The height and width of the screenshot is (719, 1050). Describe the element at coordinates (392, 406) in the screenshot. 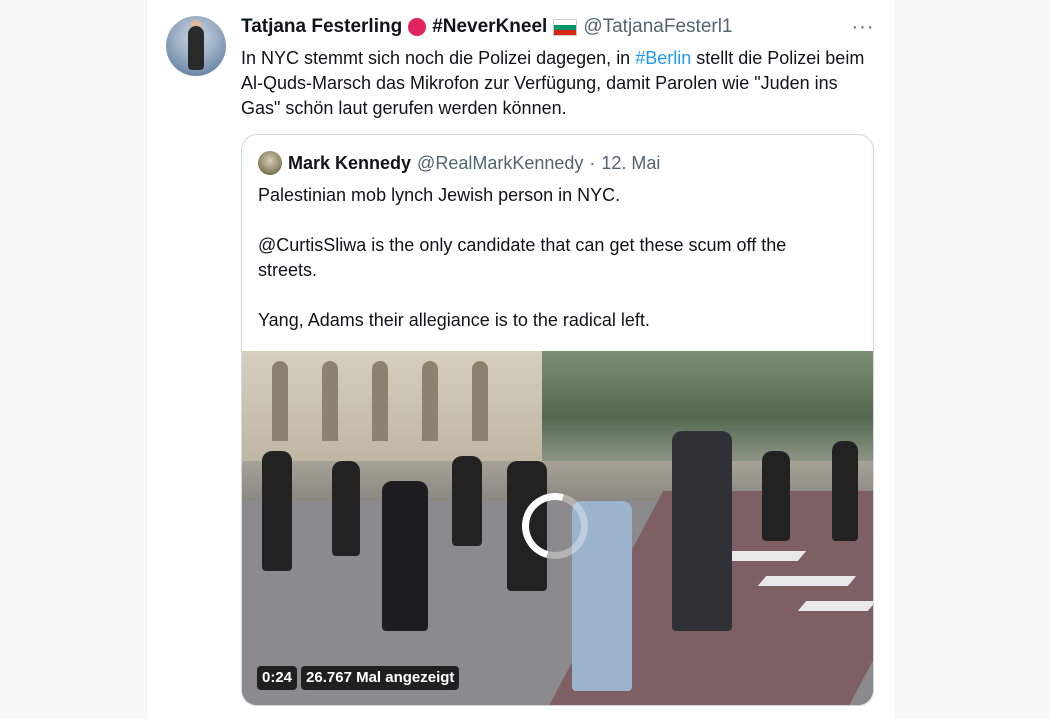

I see `video-scene-building` at that location.